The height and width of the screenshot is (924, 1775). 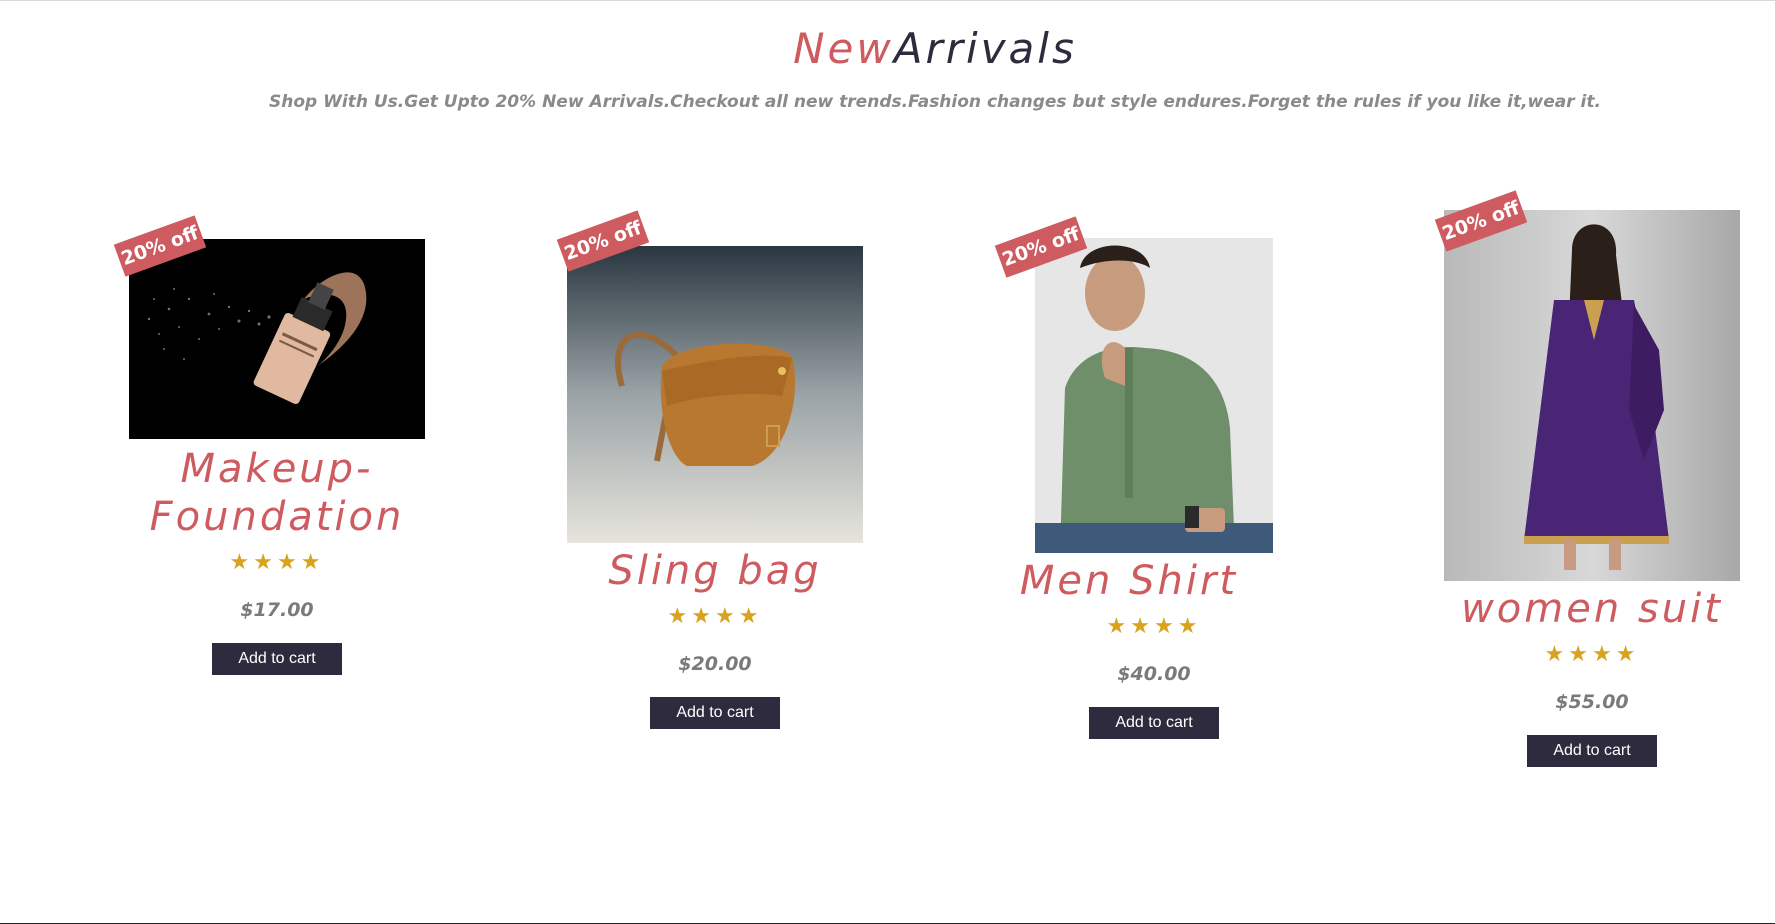 I want to click on product-name-line1: women suit, so click(x=1592, y=609).